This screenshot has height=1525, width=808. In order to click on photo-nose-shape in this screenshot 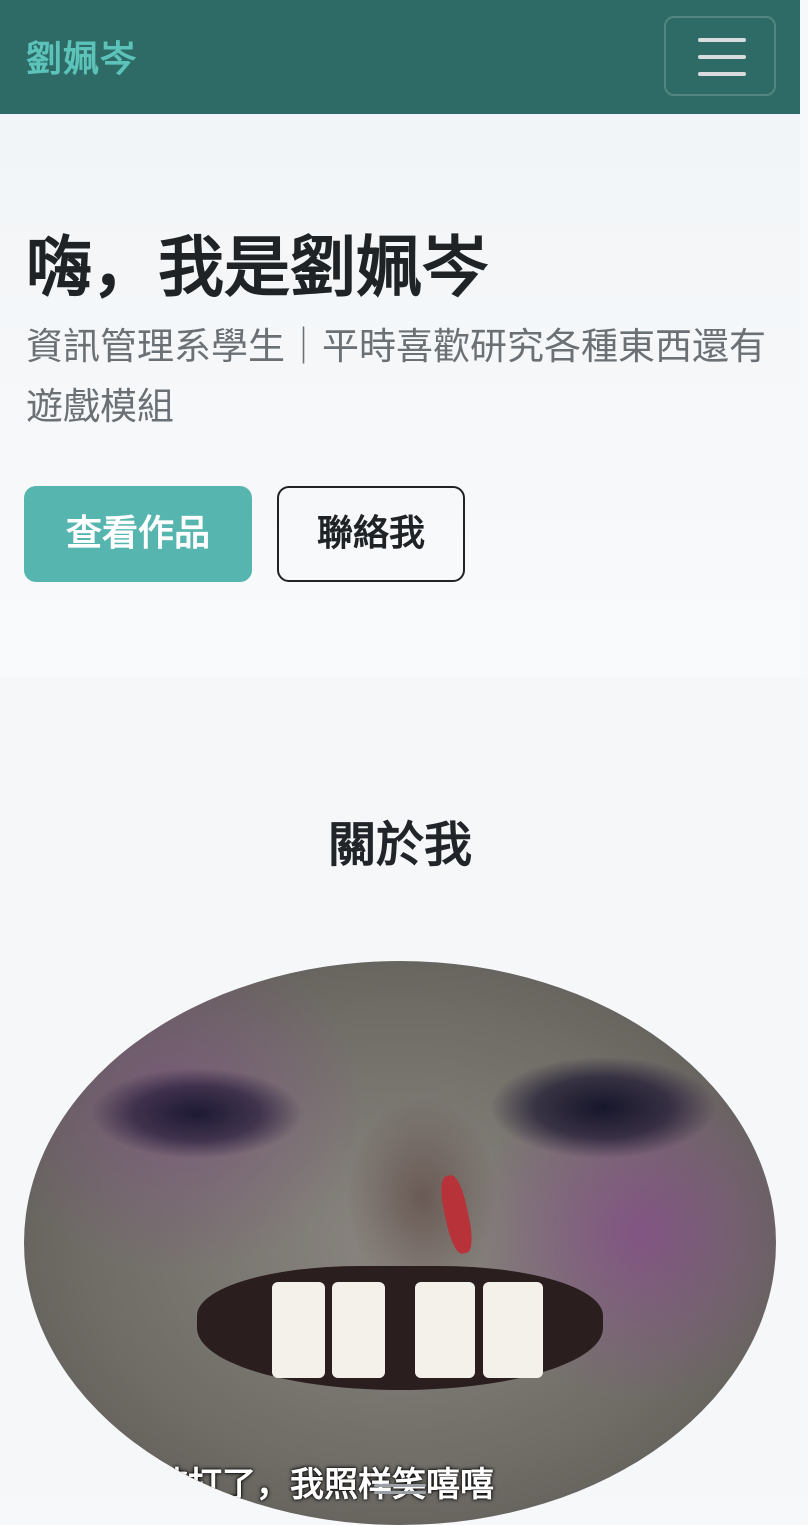, I will do `click(456, 1214)`.